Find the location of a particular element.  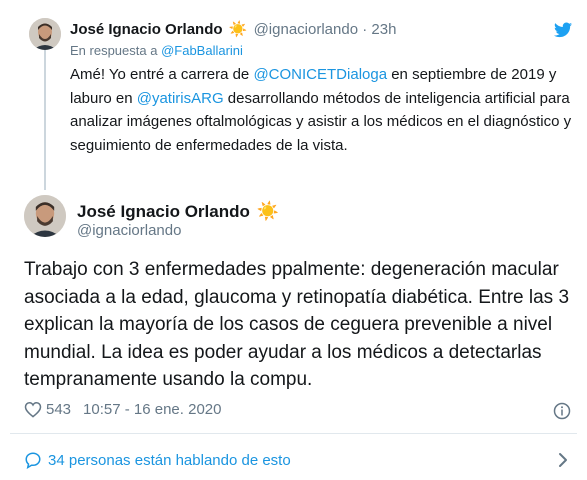

twitter-bird-icon is located at coordinates (563, 30).